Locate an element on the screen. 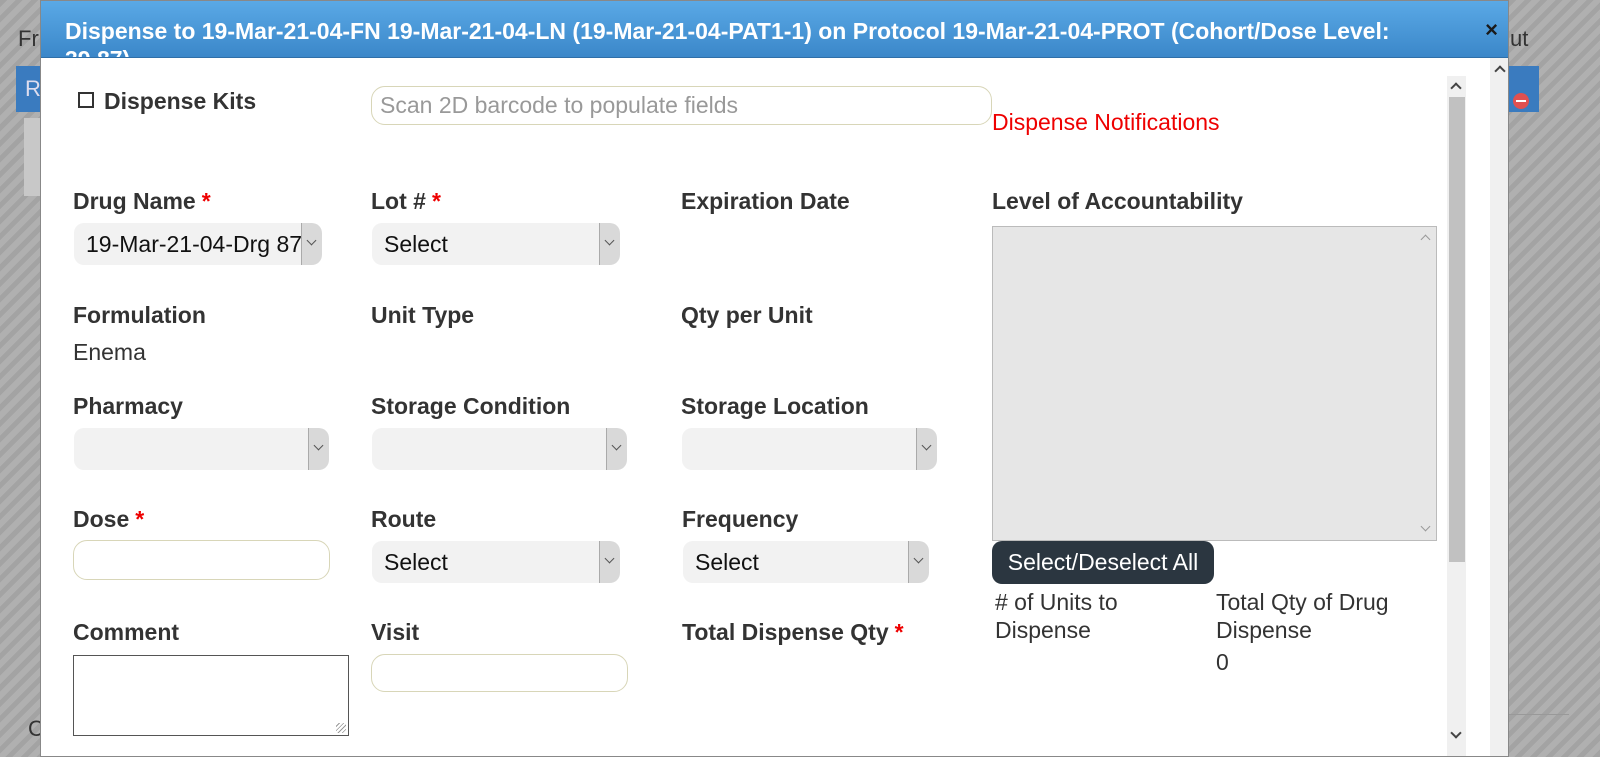 Image resolution: width=1600 pixels, height=757 pixels. storage-location-select is located at coordinates (809, 449).